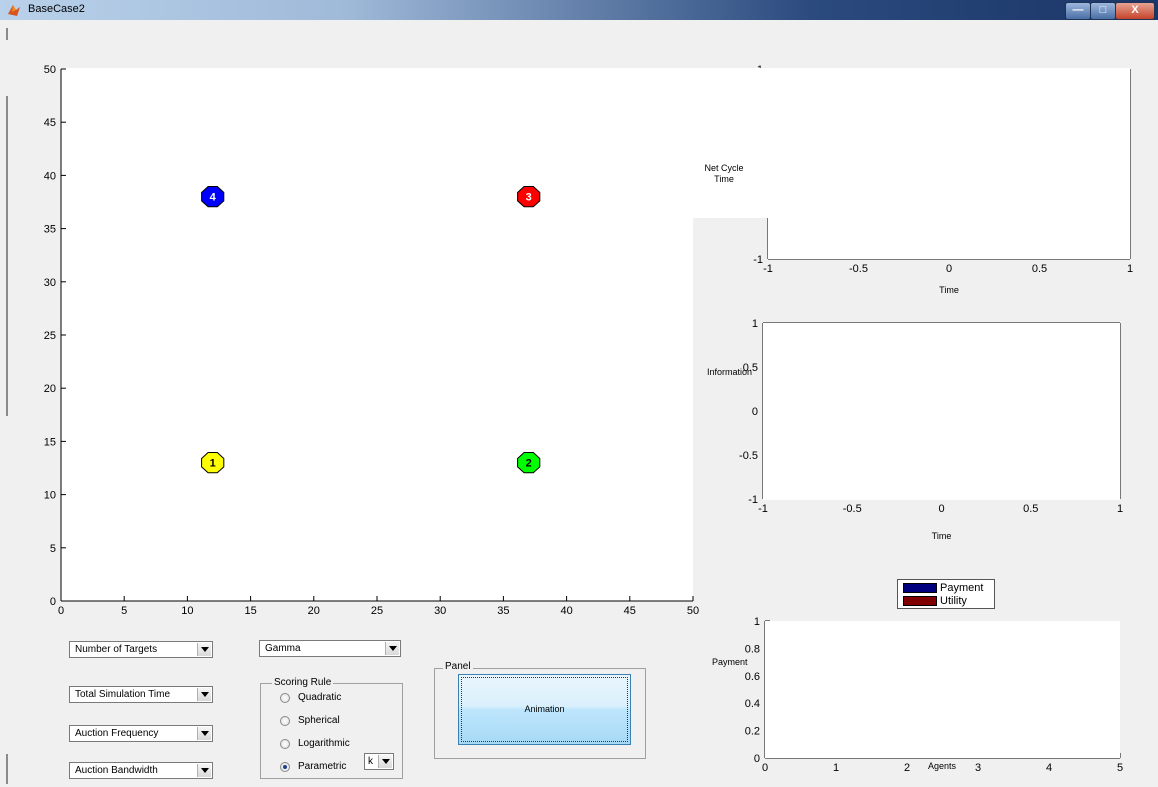  I want to click on field-y-tick-label: 45, so click(50, 123).